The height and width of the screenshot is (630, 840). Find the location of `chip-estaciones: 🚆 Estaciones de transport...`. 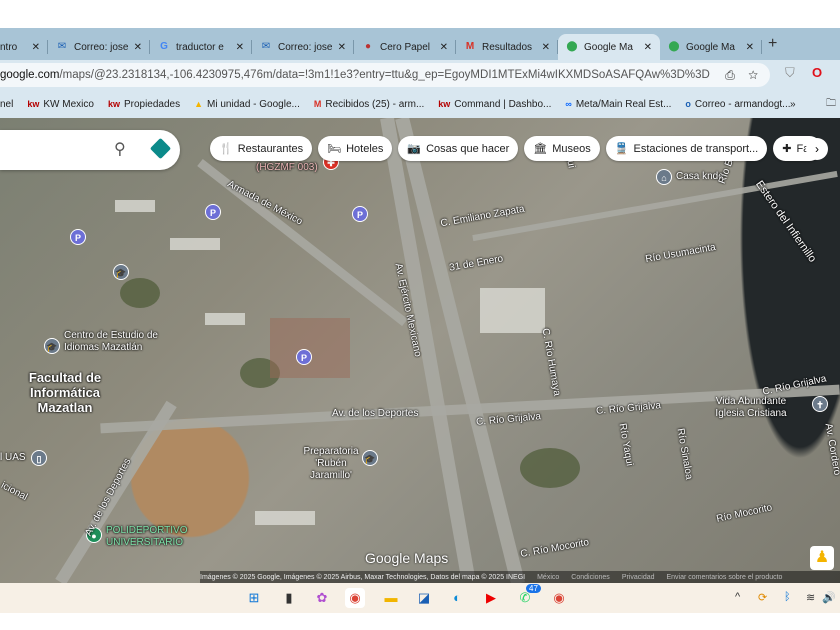

chip-estaciones: 🚆 Estaciones de transport... is located at coordinates (686, 148).